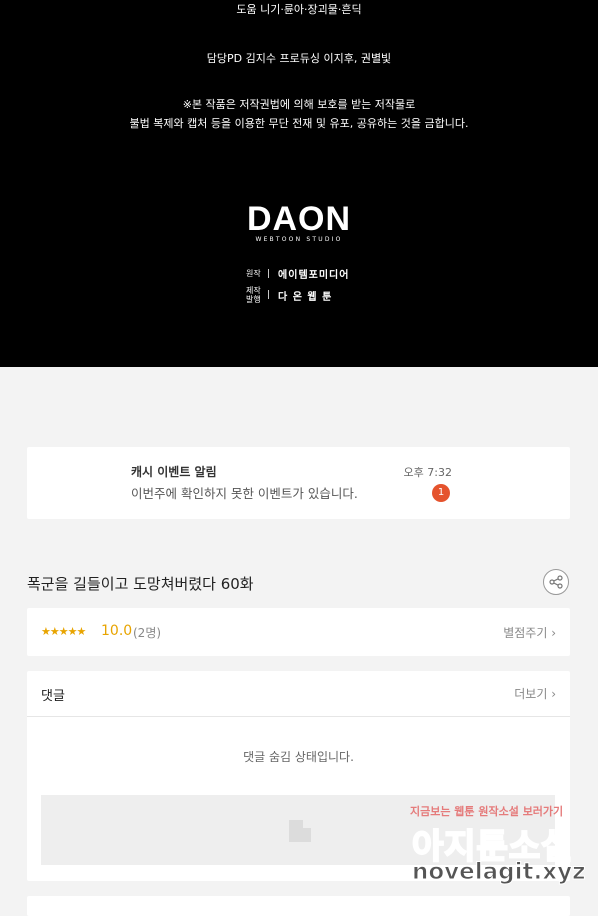  I want to click on original-row: 원작 | 에이템포미디어, so click(298, 274).